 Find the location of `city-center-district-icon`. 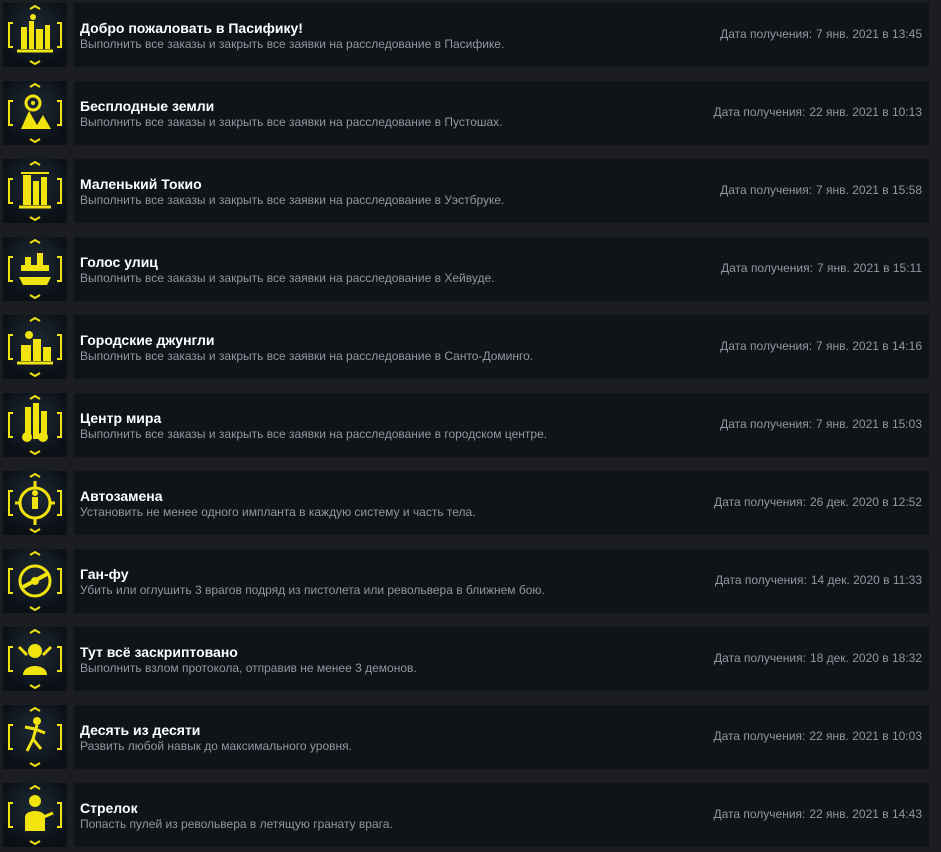

city-center-district-icon is located at coordinates (35, 425).